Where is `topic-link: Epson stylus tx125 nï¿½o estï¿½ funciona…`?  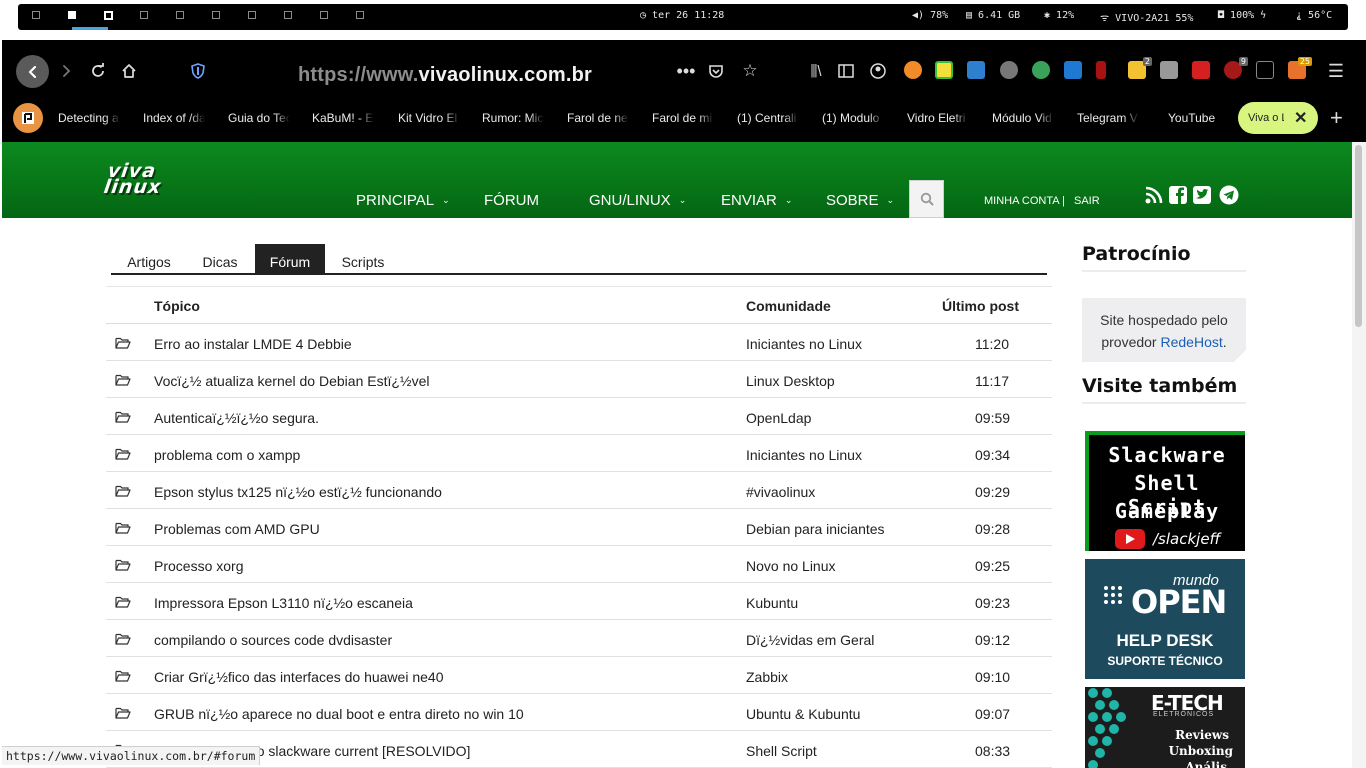 topic-link: Epson stylus tx125 nï¿½o estï¿½ funciona… is located at coordinates (298, 492).